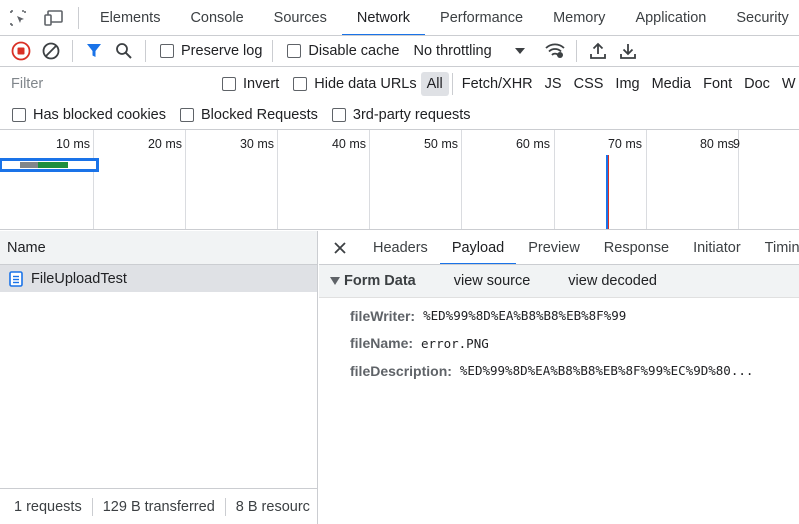 The image size is (799, 524). I want to click on timeline-tick: 50 ms, so click(440, 144).